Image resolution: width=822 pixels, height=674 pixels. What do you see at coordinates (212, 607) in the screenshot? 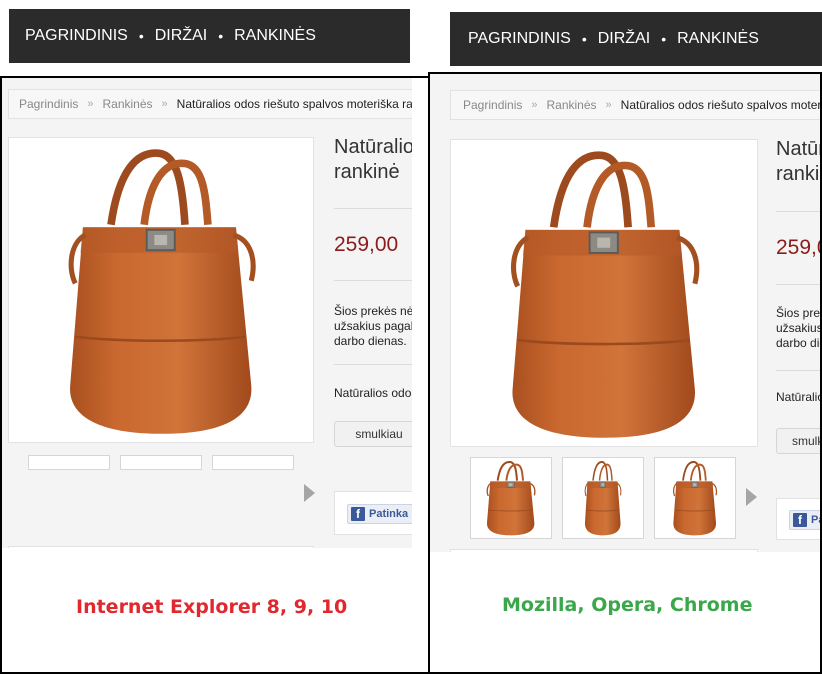
I see `ie-browser-label: Internet Explorer 8, 9, 10` at bounding box center [212, 607].